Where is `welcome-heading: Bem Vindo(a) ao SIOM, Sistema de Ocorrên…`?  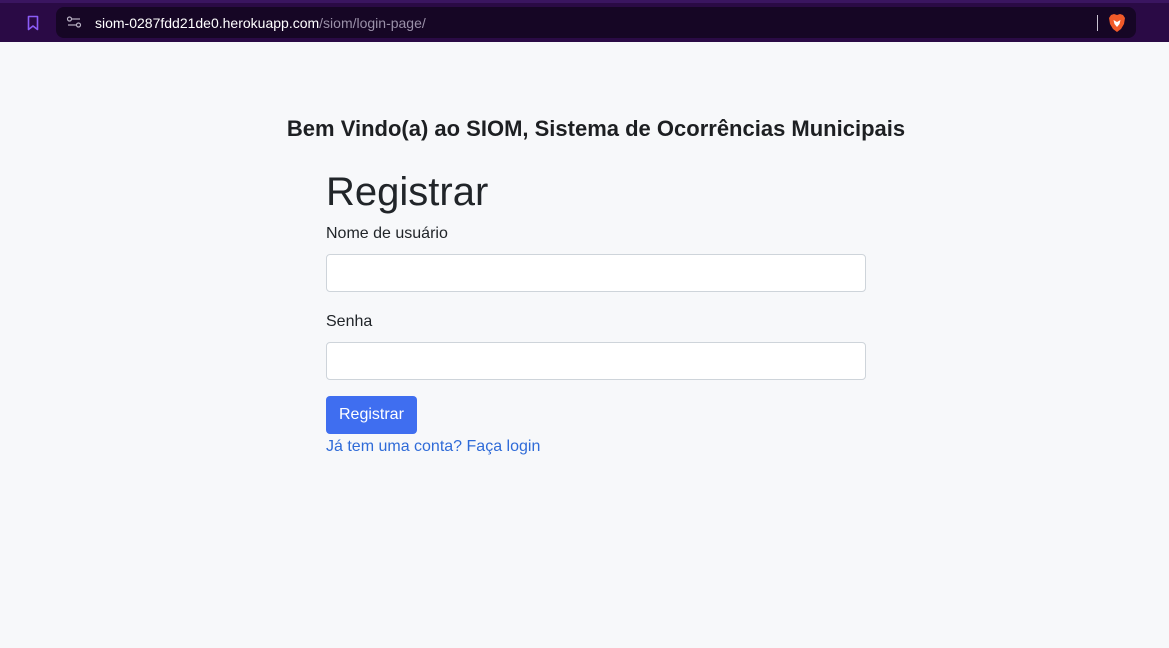 welcome-heading: Bem Vindo(a) ao SIOM, Sistema de Ocorrên… is located at coordinates (596, 128).